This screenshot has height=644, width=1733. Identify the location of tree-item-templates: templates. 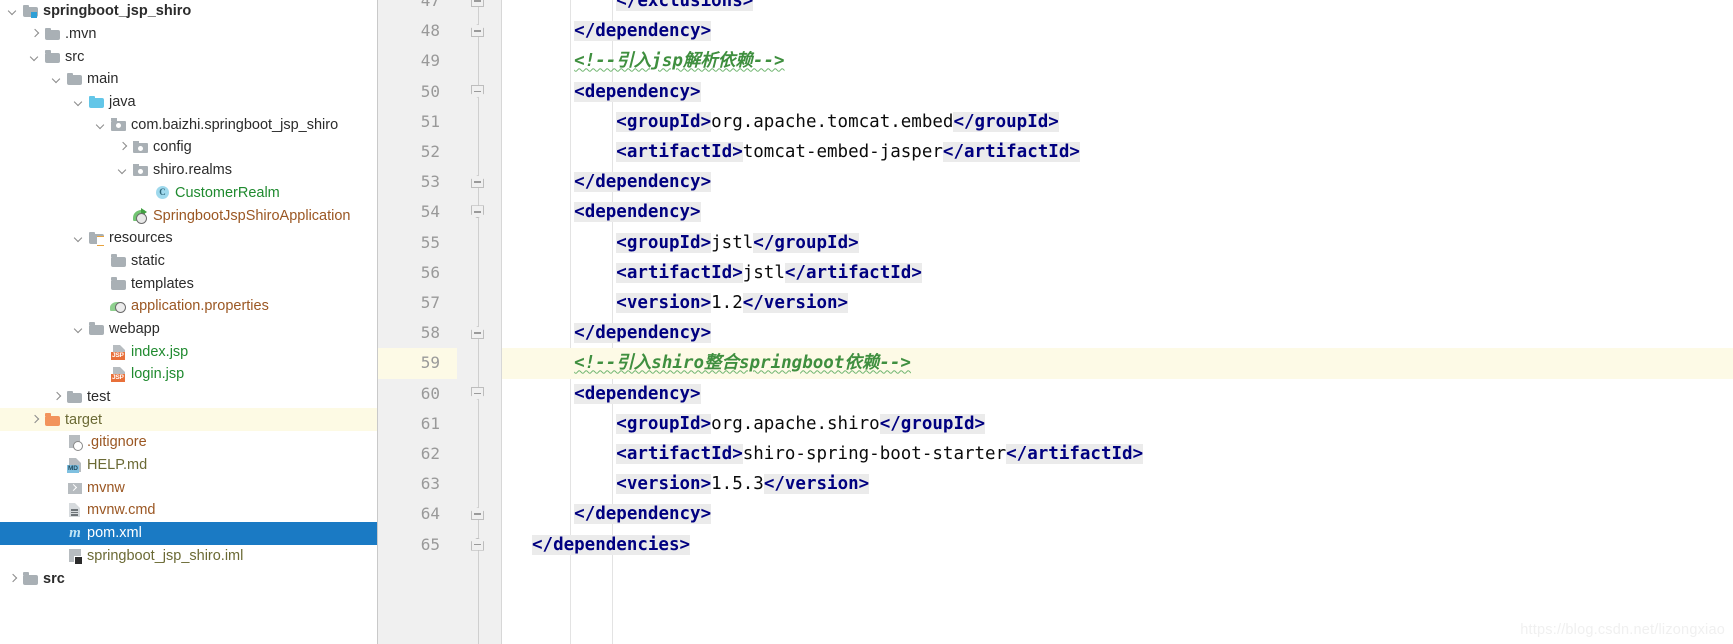
(188, 283).